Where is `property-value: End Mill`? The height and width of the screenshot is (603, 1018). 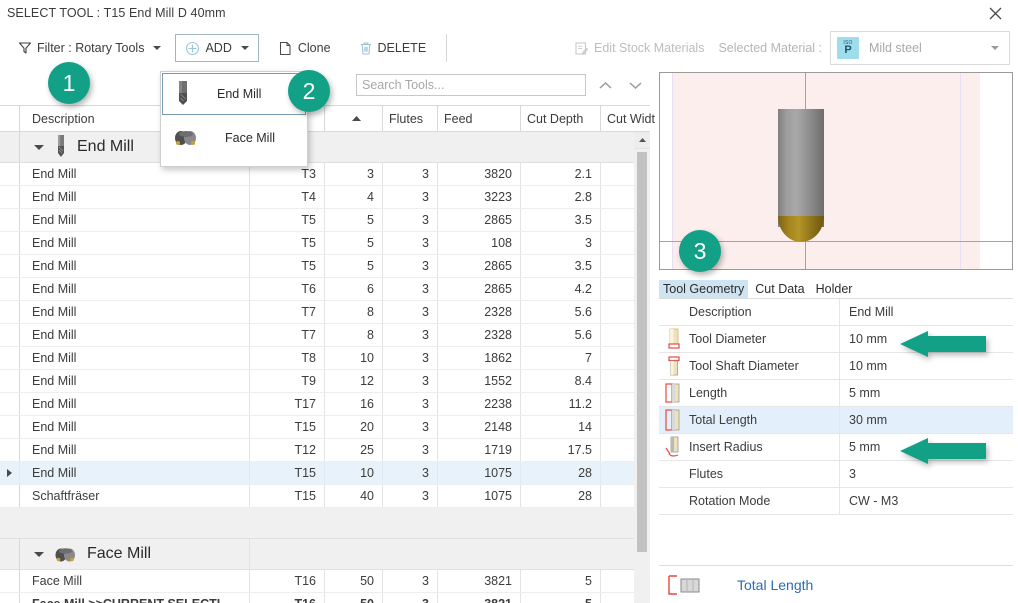
property-value: End Mill is located at coordinates (926, 312).